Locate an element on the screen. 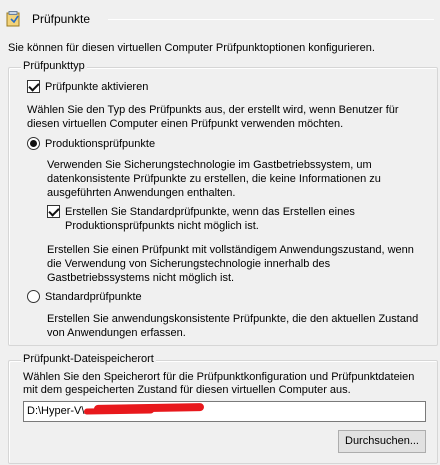  standard-checkpoints-label: Standardprüfpunkte is located at coordinates (93, 297).